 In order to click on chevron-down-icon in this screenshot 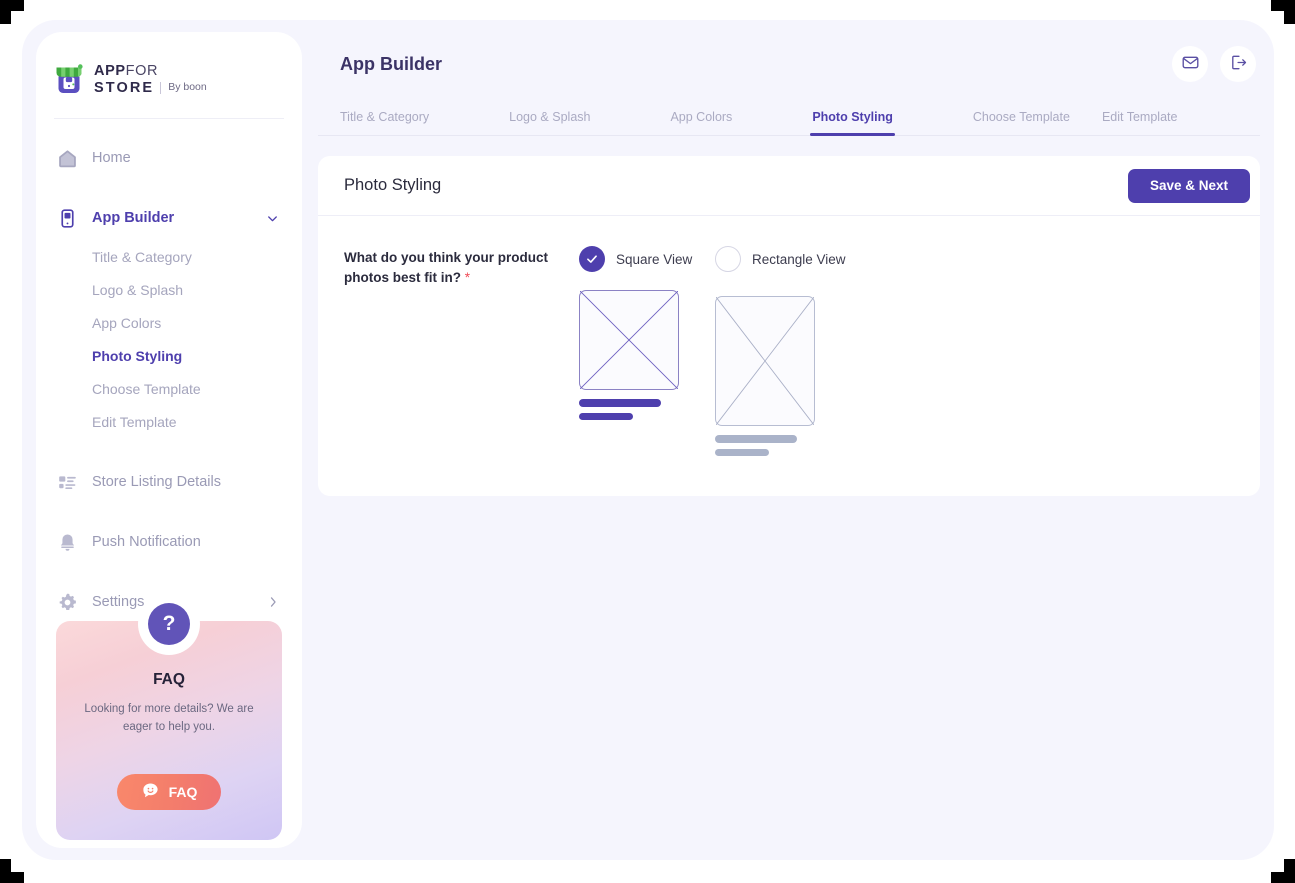, I will do `click(272, 218)`.